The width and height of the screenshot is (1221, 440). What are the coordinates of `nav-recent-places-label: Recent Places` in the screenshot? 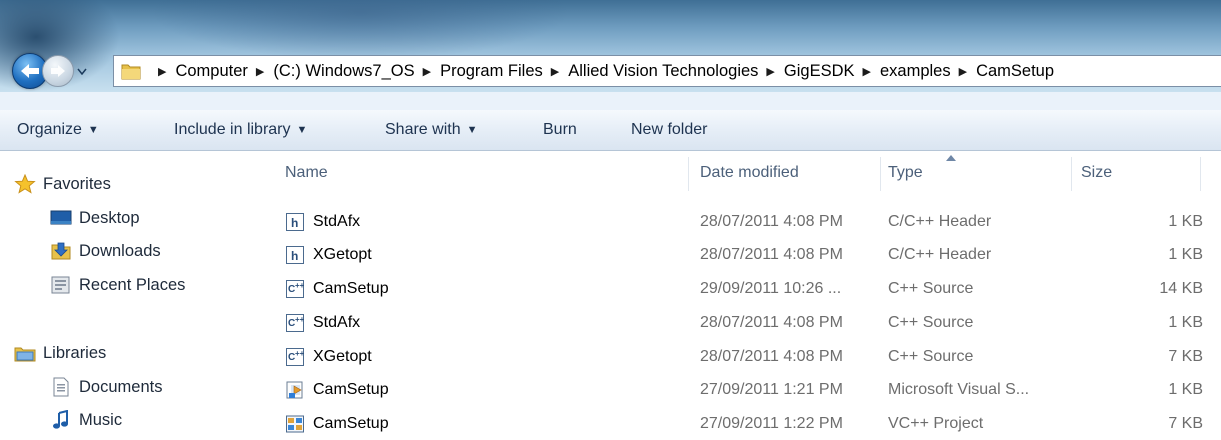 It's located at (132, 284).